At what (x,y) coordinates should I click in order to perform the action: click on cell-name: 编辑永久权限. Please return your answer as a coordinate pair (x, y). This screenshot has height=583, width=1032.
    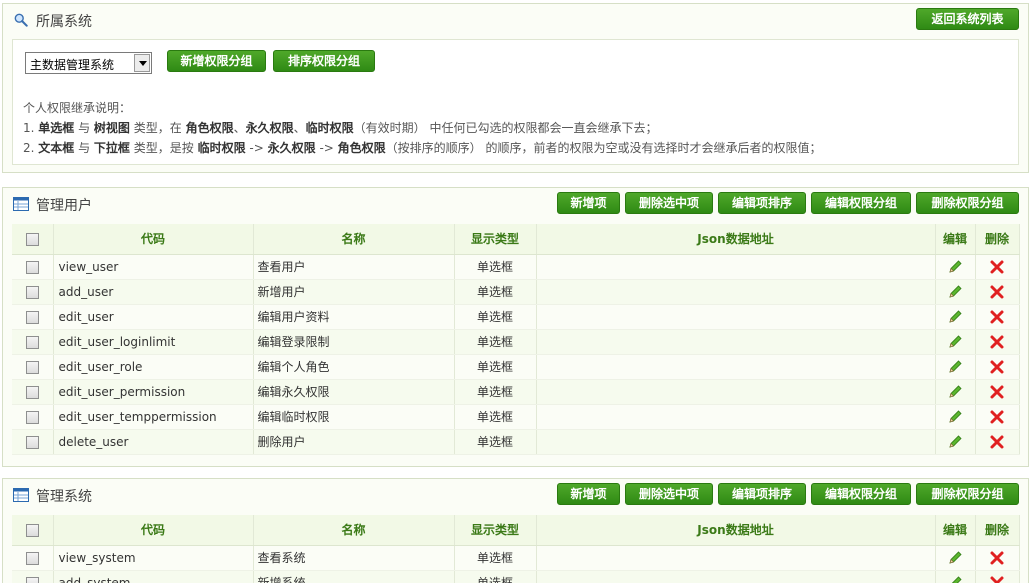
    Looking at the image, I should click on (354, 392).